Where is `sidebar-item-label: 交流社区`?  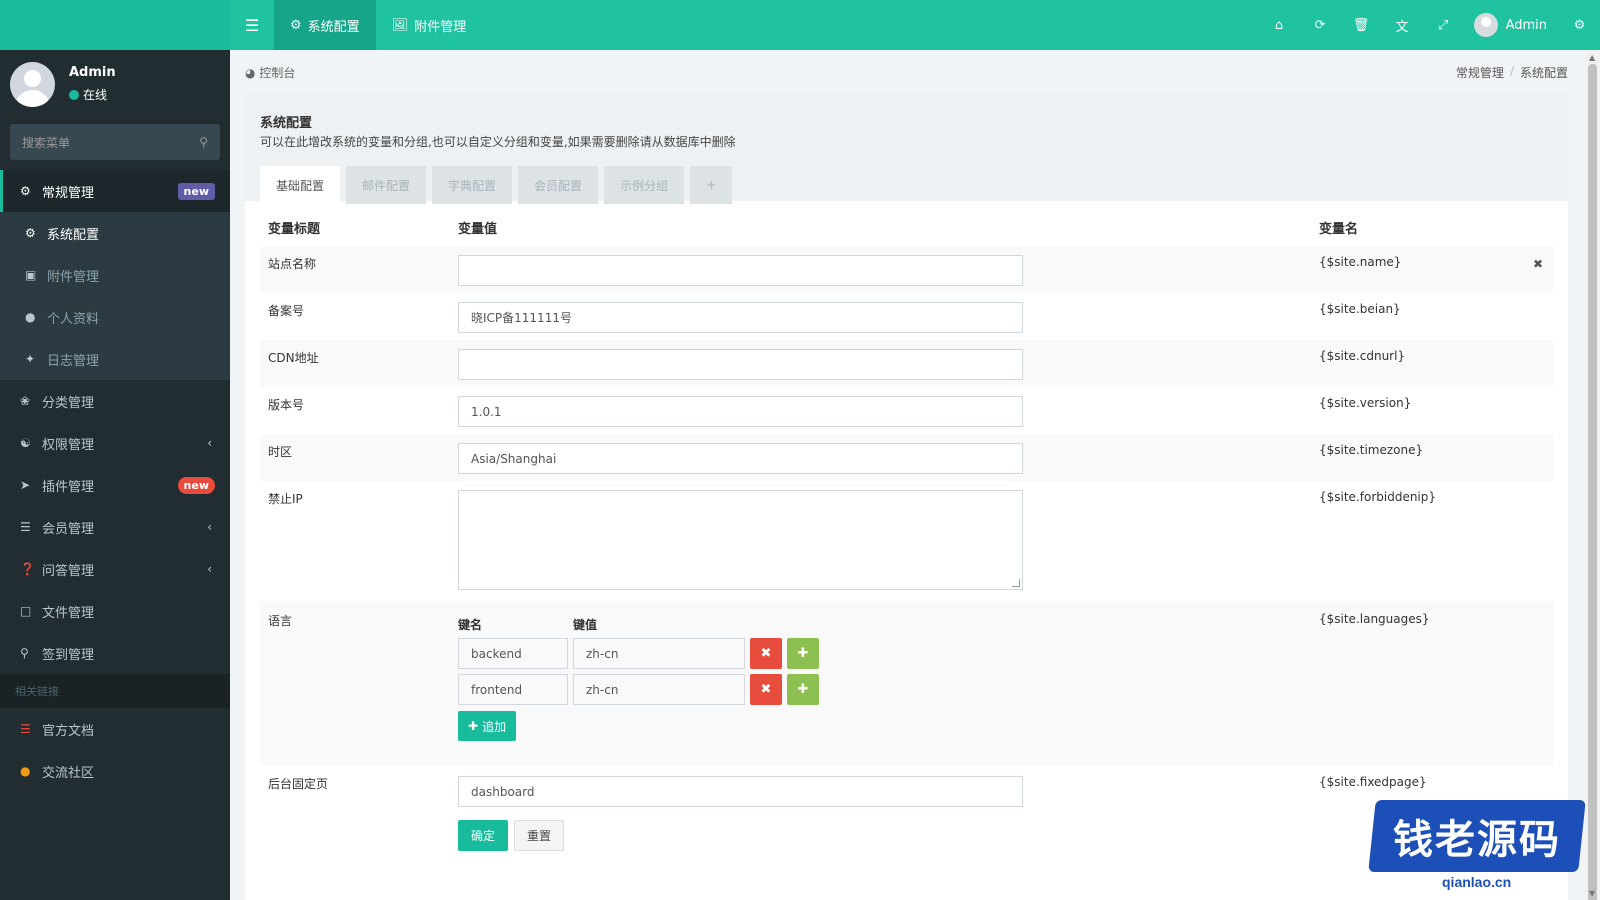
sidebar-item-label: 交流社区 is located at coordinates (68, 773).